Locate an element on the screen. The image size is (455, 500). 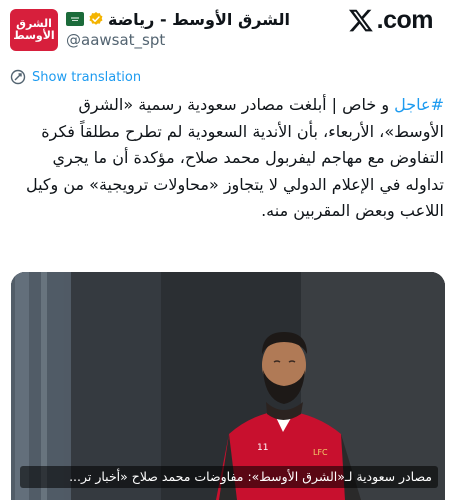
display-name: الشرق الأوسط - رياضة is located at coordinates (199, 19).